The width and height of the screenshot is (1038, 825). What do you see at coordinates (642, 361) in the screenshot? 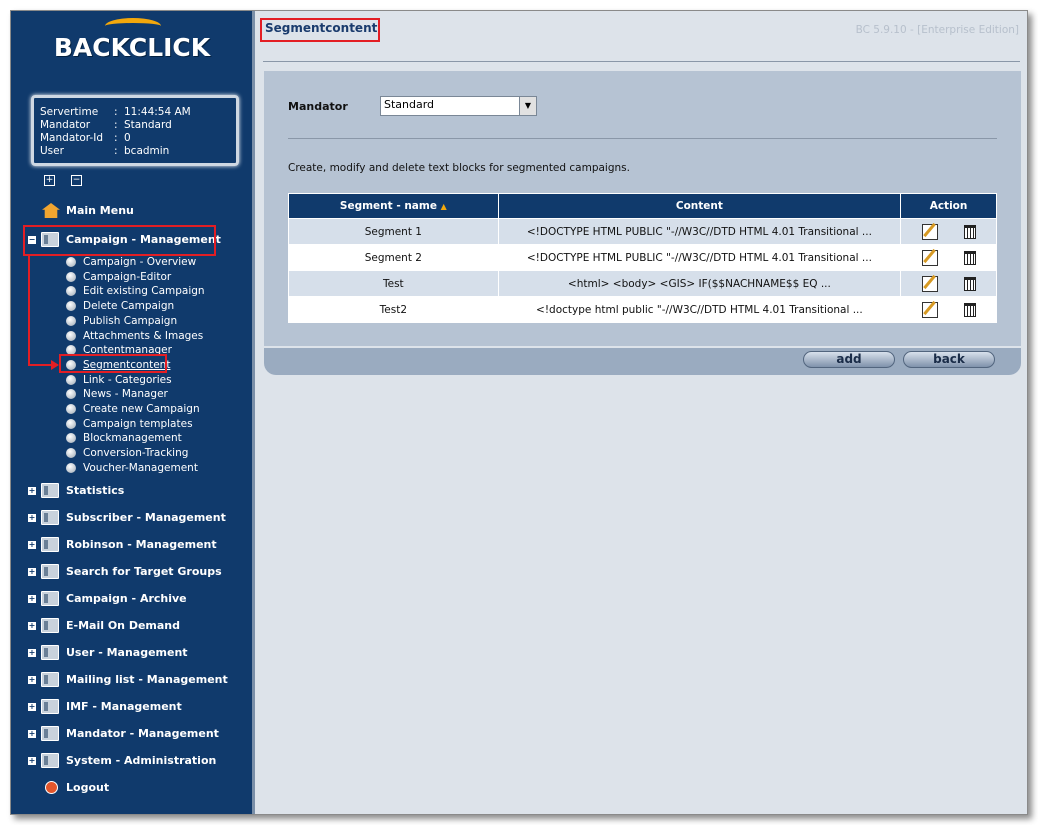
I see `button-bar: add back` at bounding box center [642, 361].